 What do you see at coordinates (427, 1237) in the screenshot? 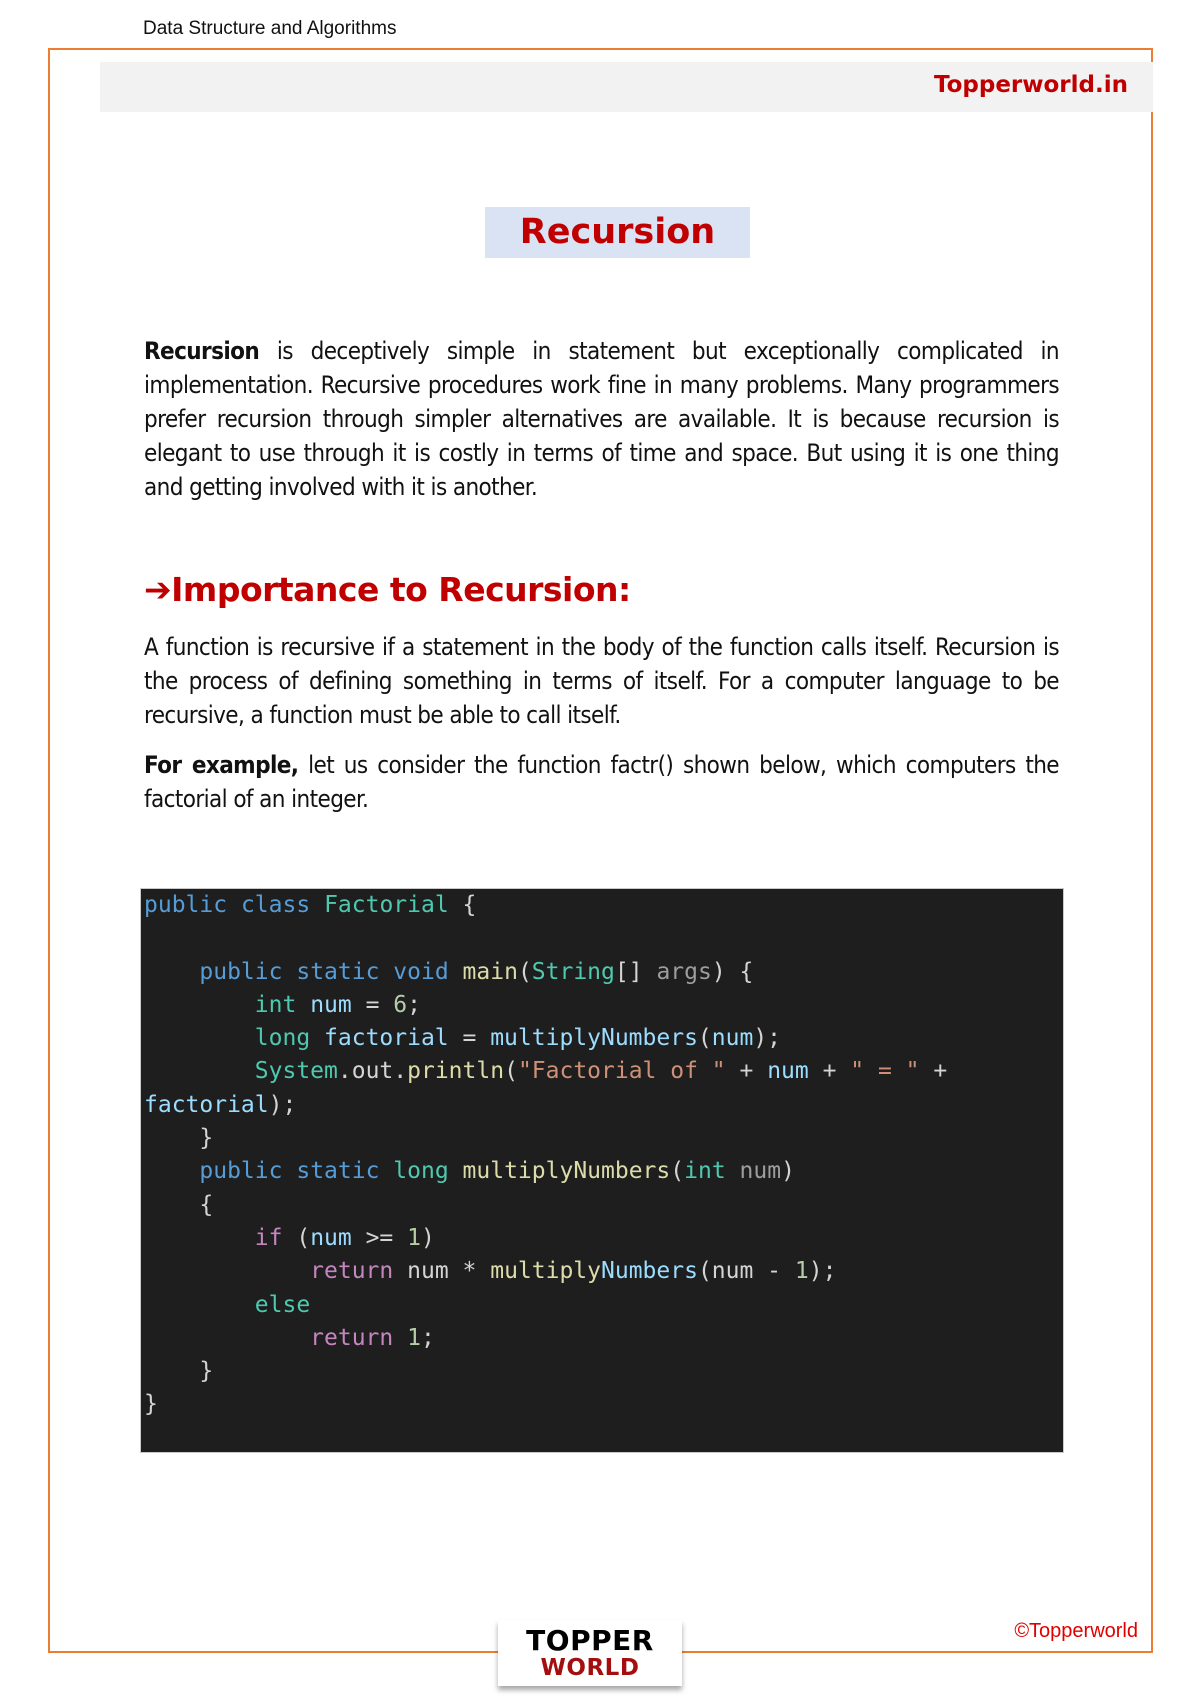
I see `code-token: )` at bounding box center [427, 1237].